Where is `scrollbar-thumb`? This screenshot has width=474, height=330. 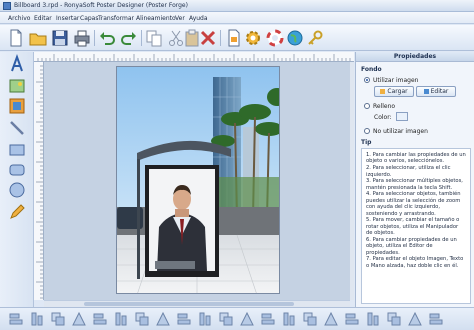
scrollbar-thumb is located at coordinates (189, 304).